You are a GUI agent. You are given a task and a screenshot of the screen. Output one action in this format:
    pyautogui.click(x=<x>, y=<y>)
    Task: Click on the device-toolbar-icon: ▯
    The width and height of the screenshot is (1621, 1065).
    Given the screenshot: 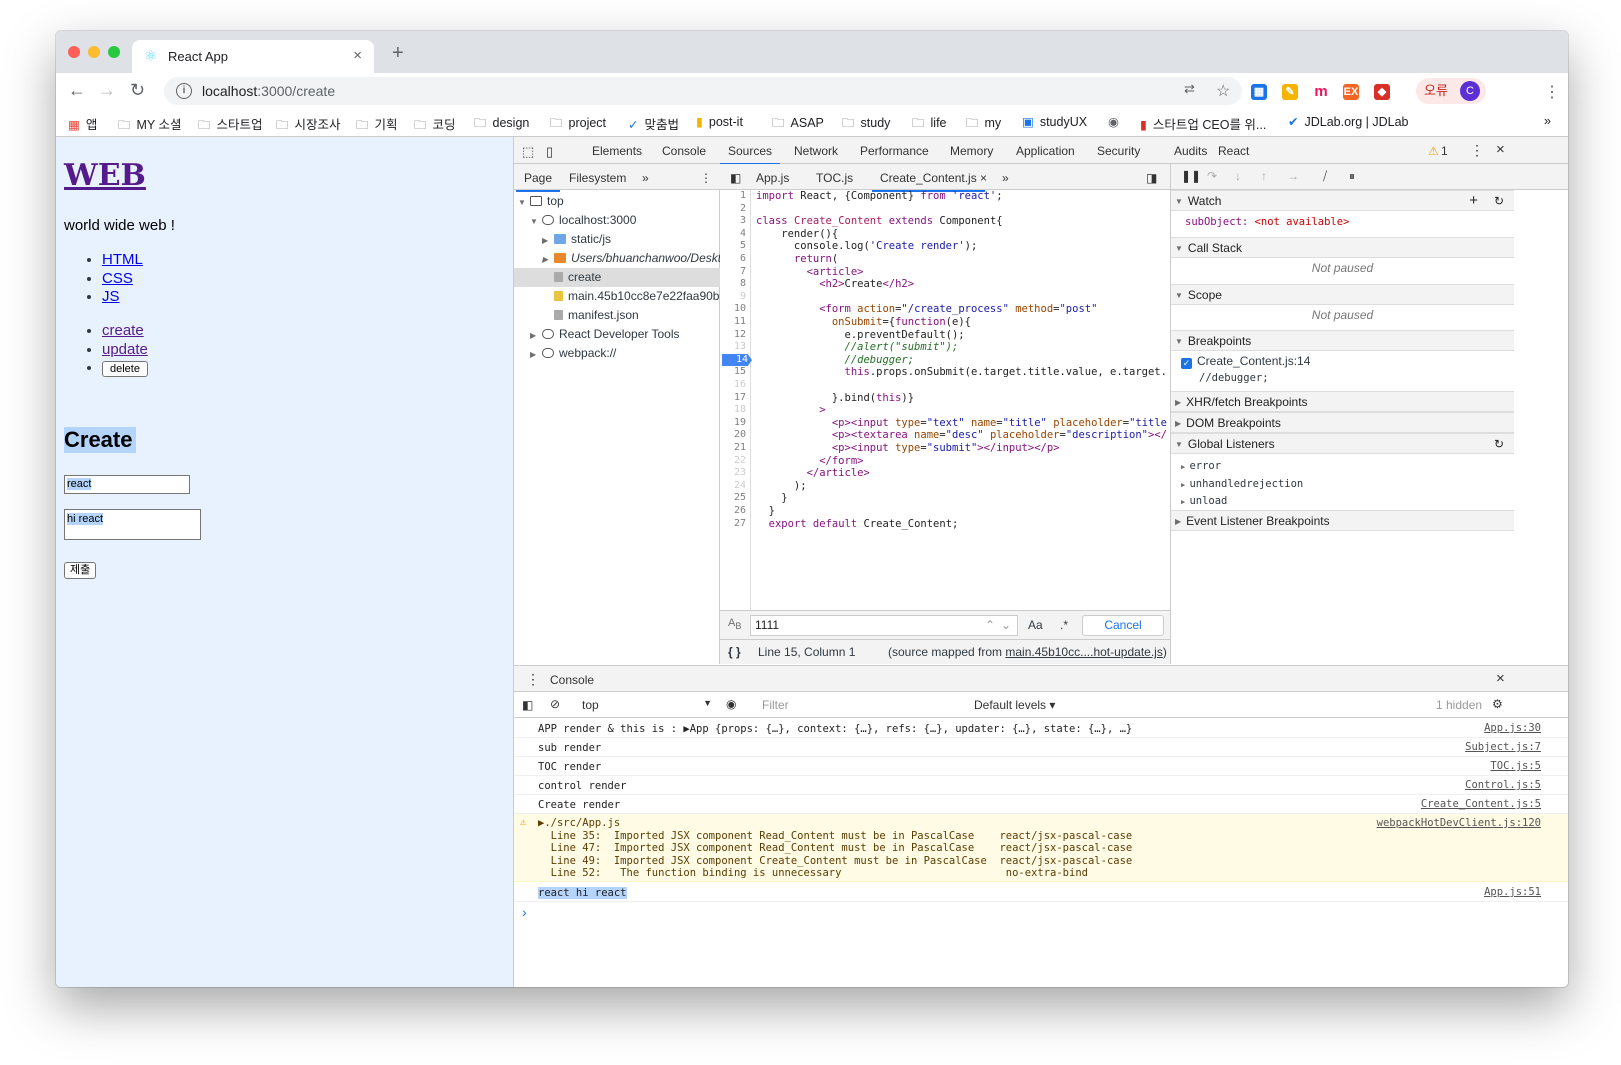 What is the action you would take?
    pyautogui.click(x=549, y=152)
    